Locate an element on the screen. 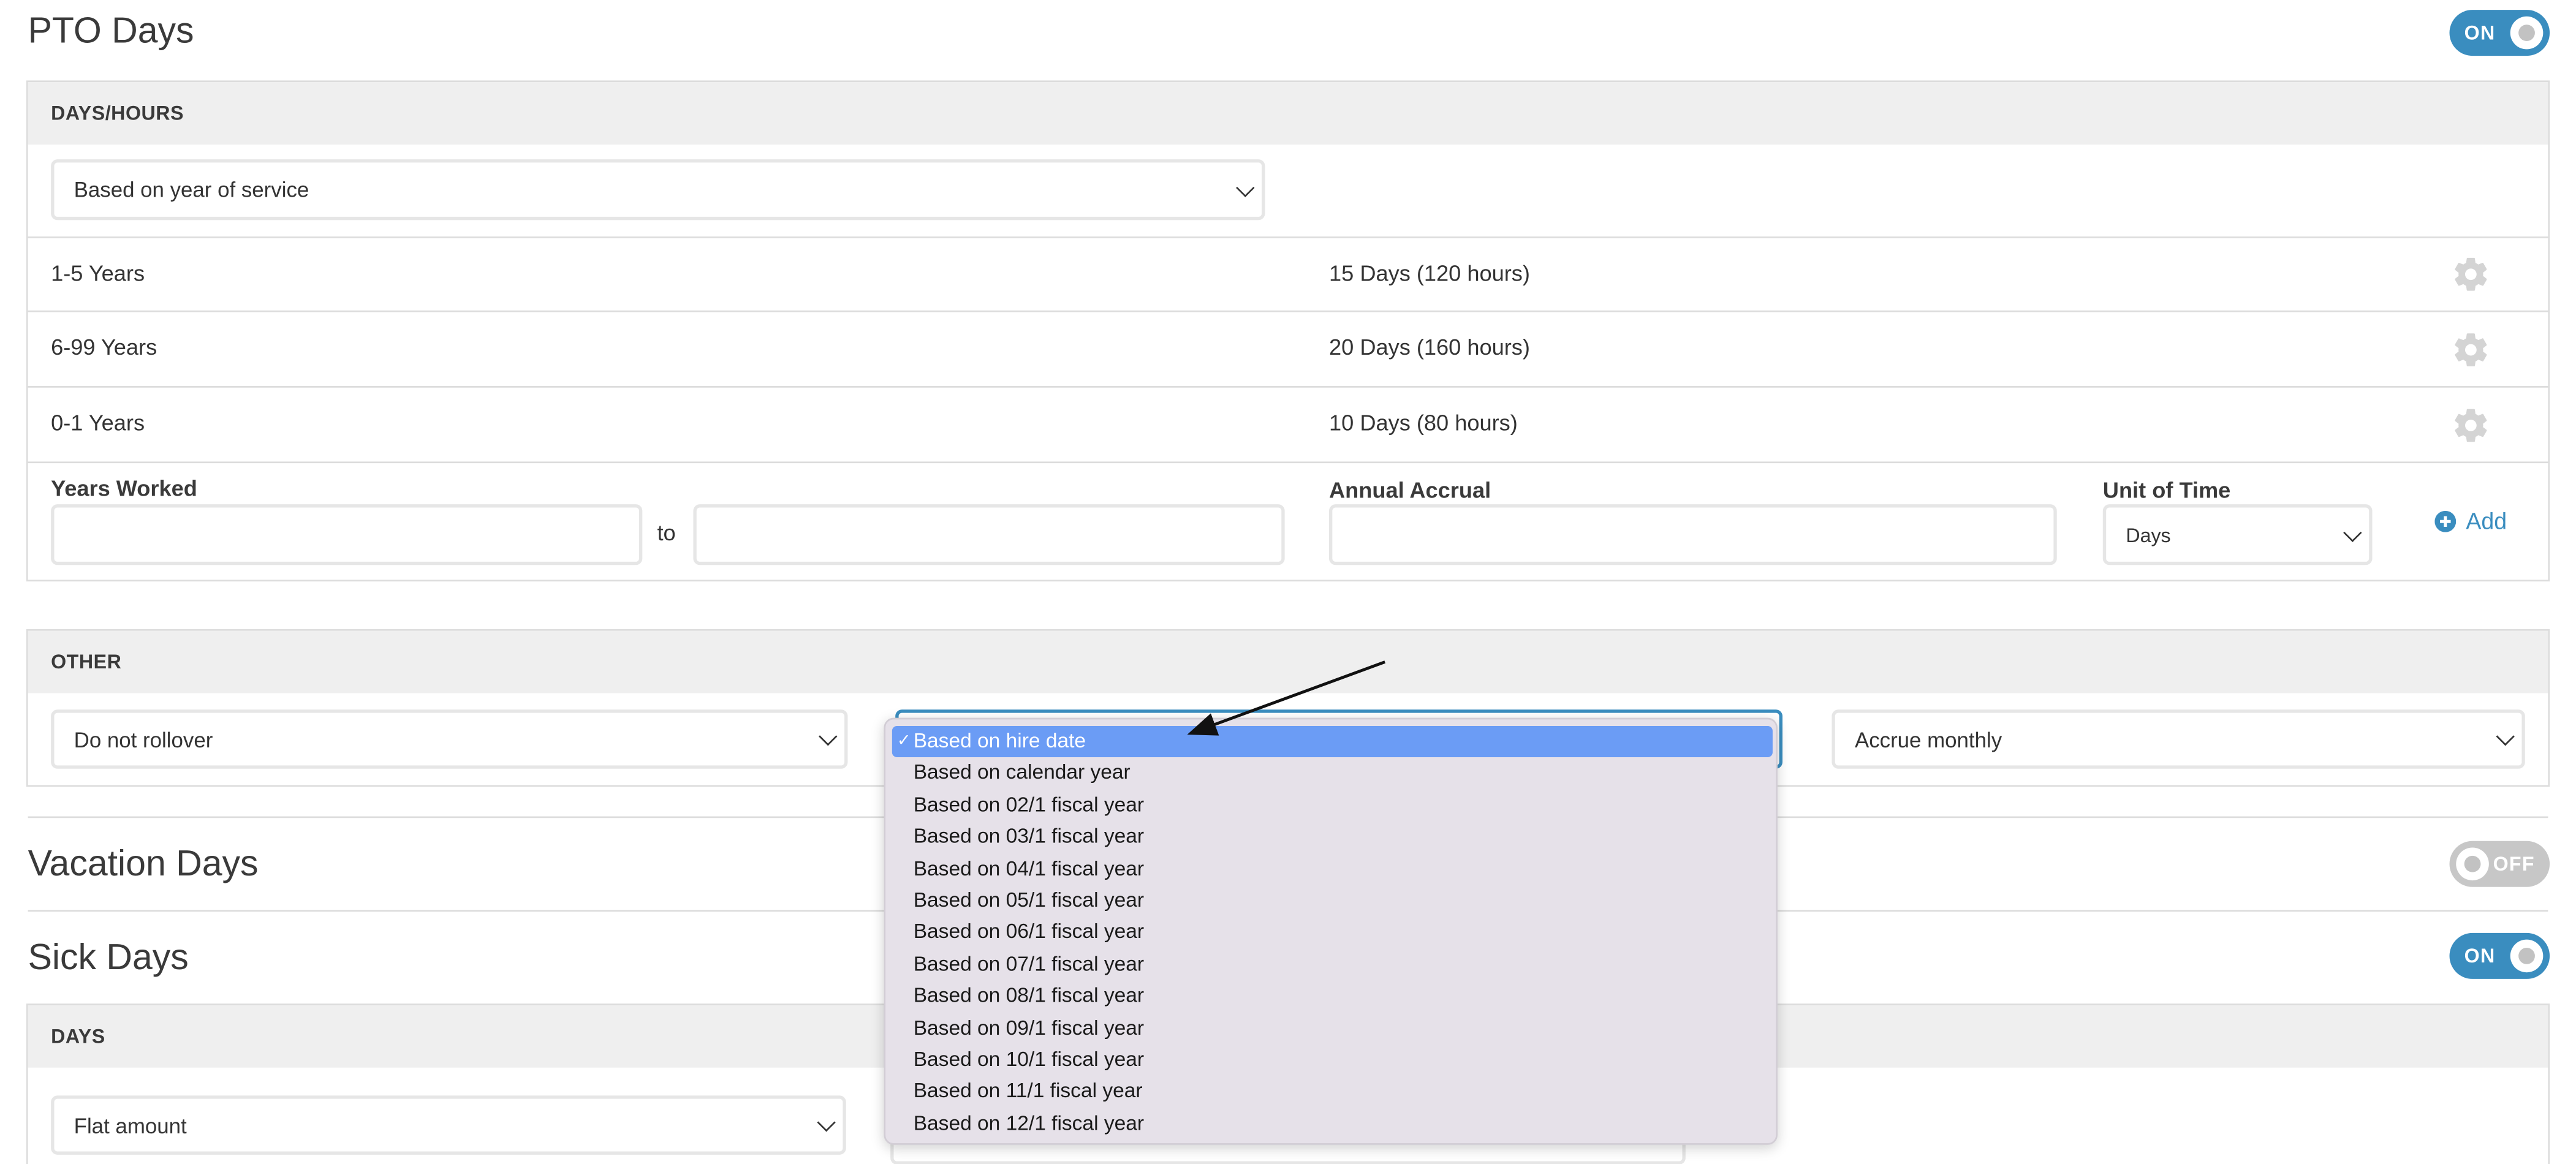 The width and height of the screenshot is (2576, 1164). dropdown-option-label: Based on hire date is located at coordinates (999, 740).